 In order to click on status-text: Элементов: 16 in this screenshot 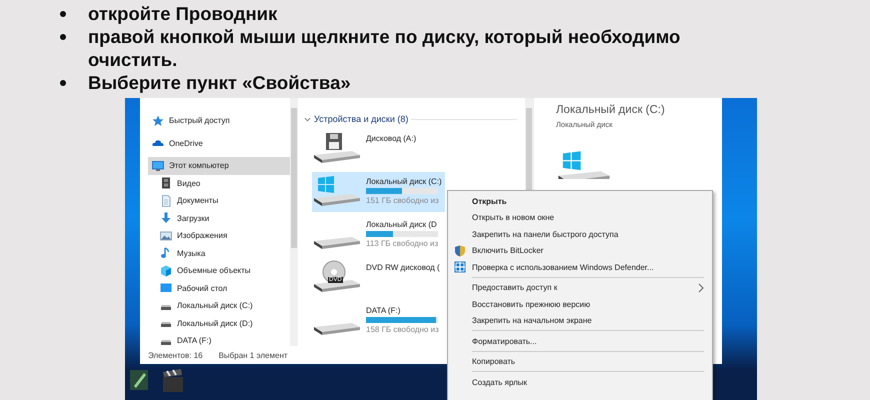, I will do `click(175, 355)`.